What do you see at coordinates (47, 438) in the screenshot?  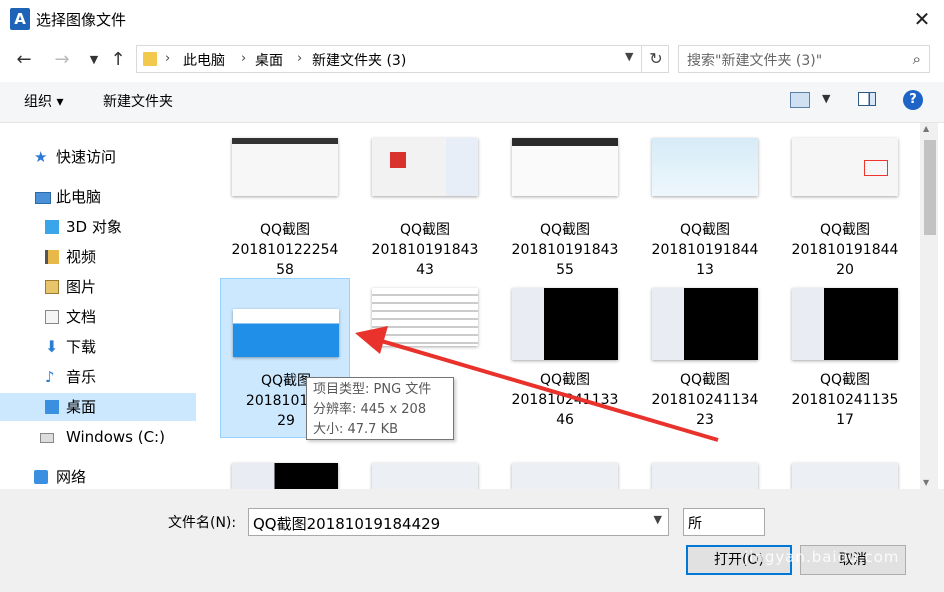 I see `drive-icon` at bounding box center [47, 438].